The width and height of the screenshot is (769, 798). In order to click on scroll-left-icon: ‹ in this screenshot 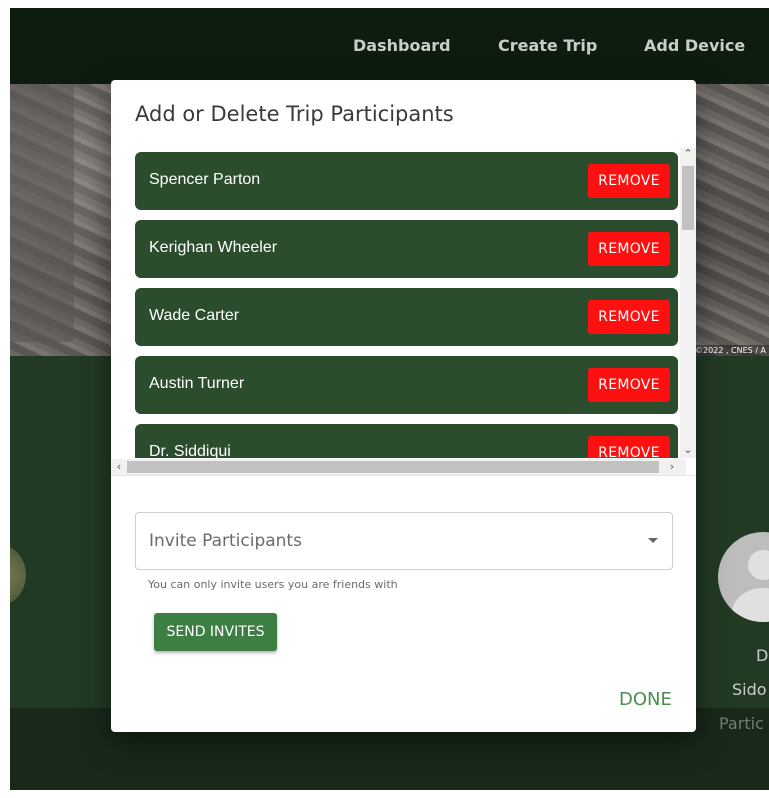, I will do `click(119, 467)`.